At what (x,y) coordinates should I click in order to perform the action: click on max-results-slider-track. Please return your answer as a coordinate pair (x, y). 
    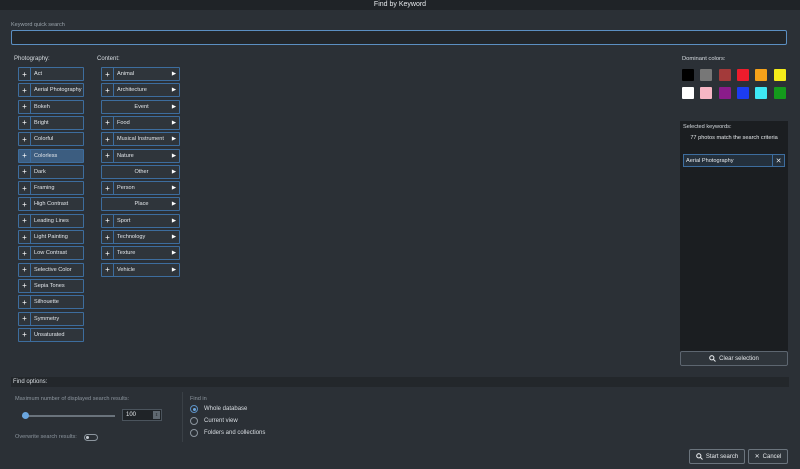
    Looking at the image, I should click on (68, 416).